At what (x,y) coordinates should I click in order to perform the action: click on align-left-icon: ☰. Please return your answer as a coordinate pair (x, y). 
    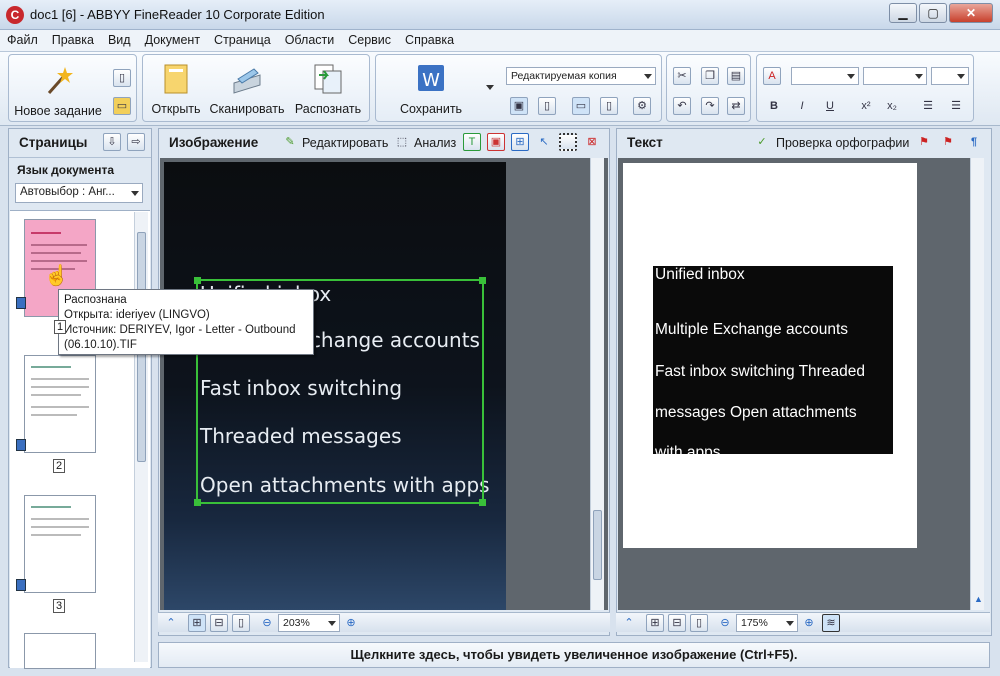
    Looking at the image, I should click on (928, 106).